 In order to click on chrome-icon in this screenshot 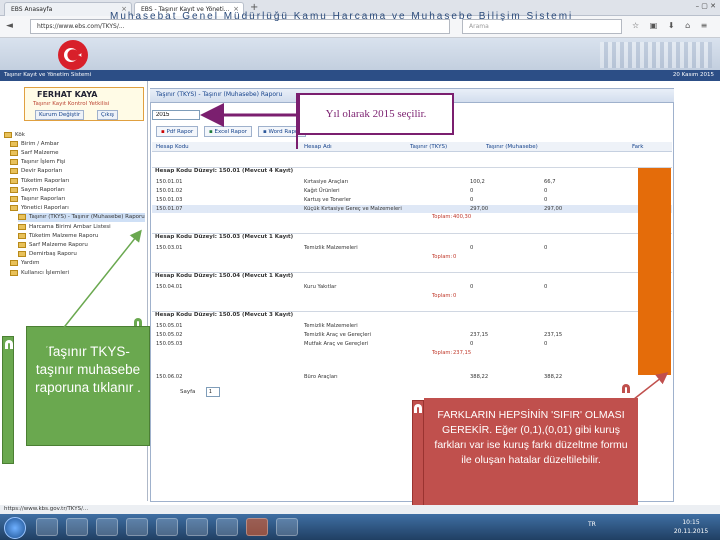, I will do `click(167, 527)`.